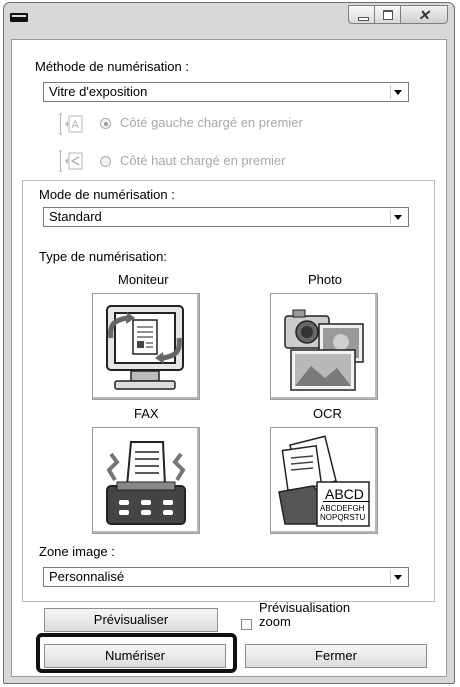 The height and width of the screenshot is (687, 460). Describe the element at coordinates (107, 194) in the screenshot. I see `scan-mode-label: Mode de numérisation :` at that location.